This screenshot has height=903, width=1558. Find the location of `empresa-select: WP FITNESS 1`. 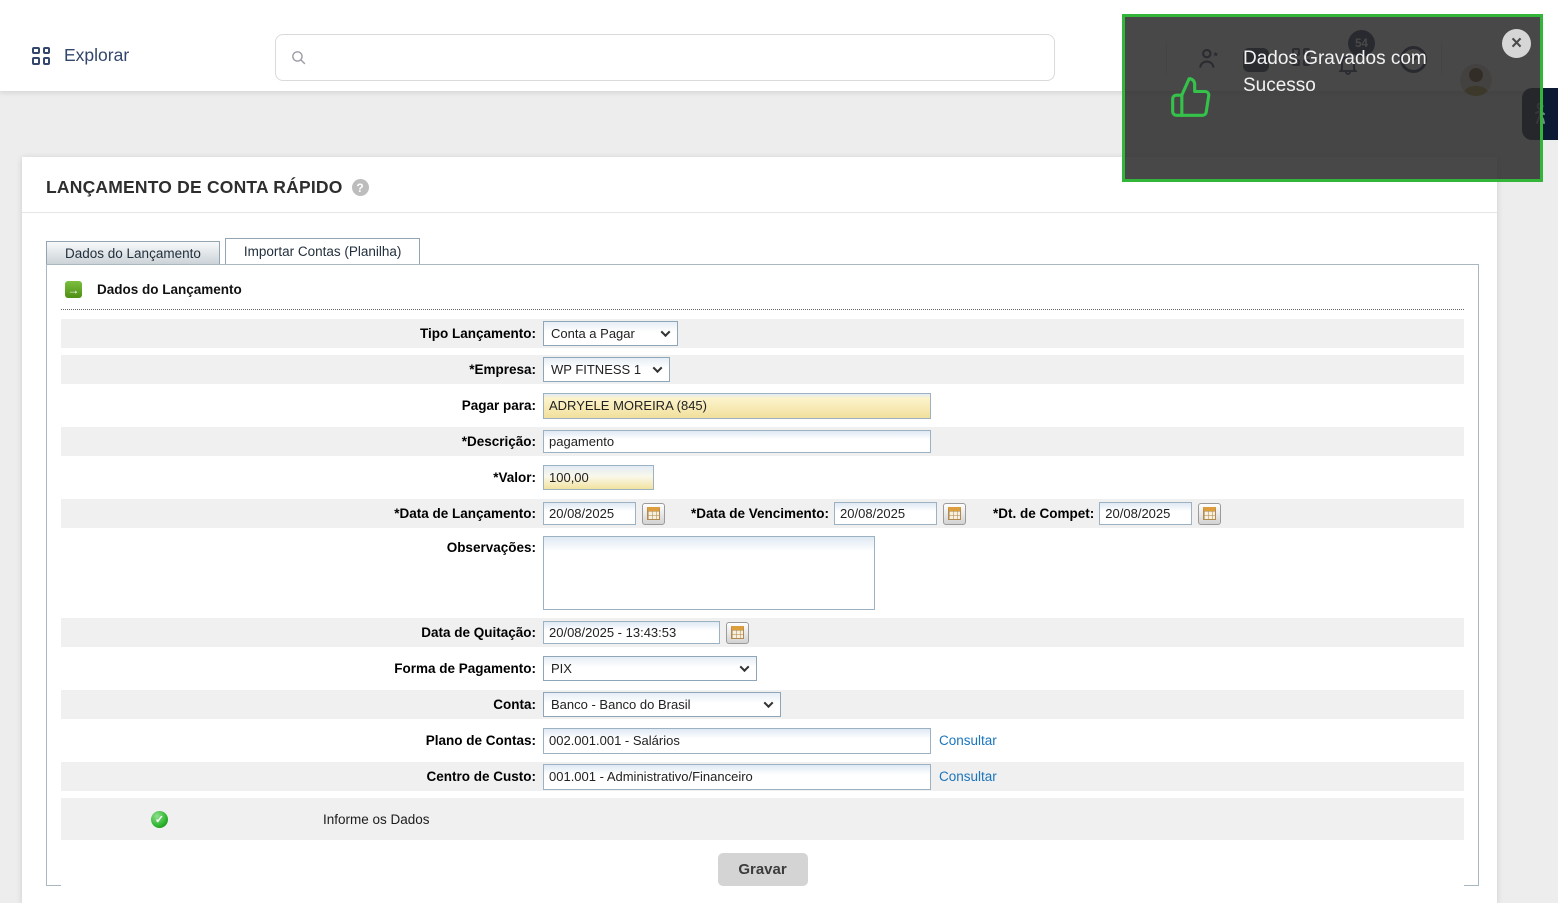

empresa-select: WP FITNESS 1 is located at coordinates (606, 369).